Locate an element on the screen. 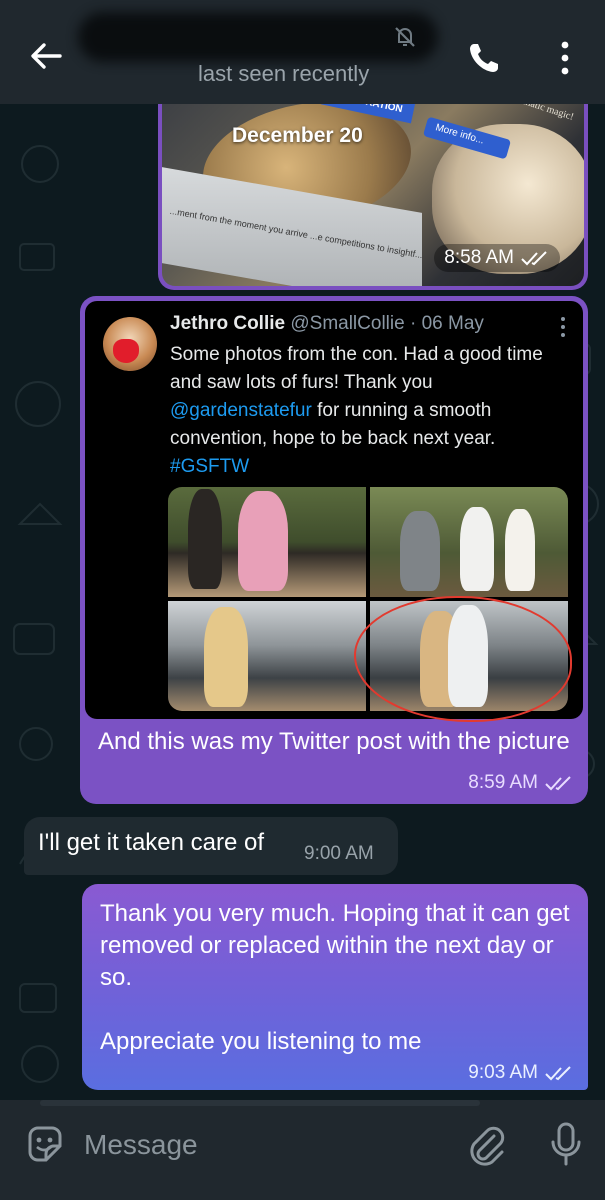 The image size is (605, 1200). message-input is located at coordinates (264, 1145).